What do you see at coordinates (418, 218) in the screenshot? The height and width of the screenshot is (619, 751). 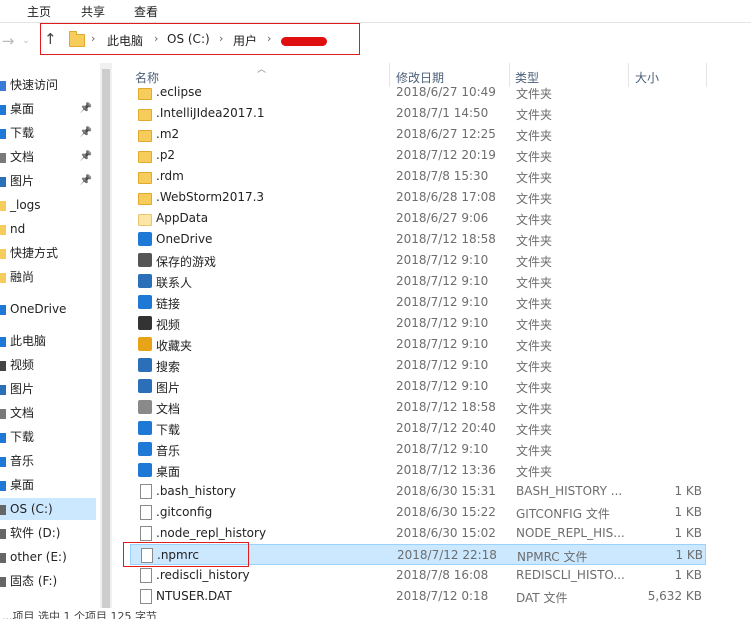 I see `file-row: AppData 2018/6/27 9:06 文件夹` at bounding box center [418, 218].